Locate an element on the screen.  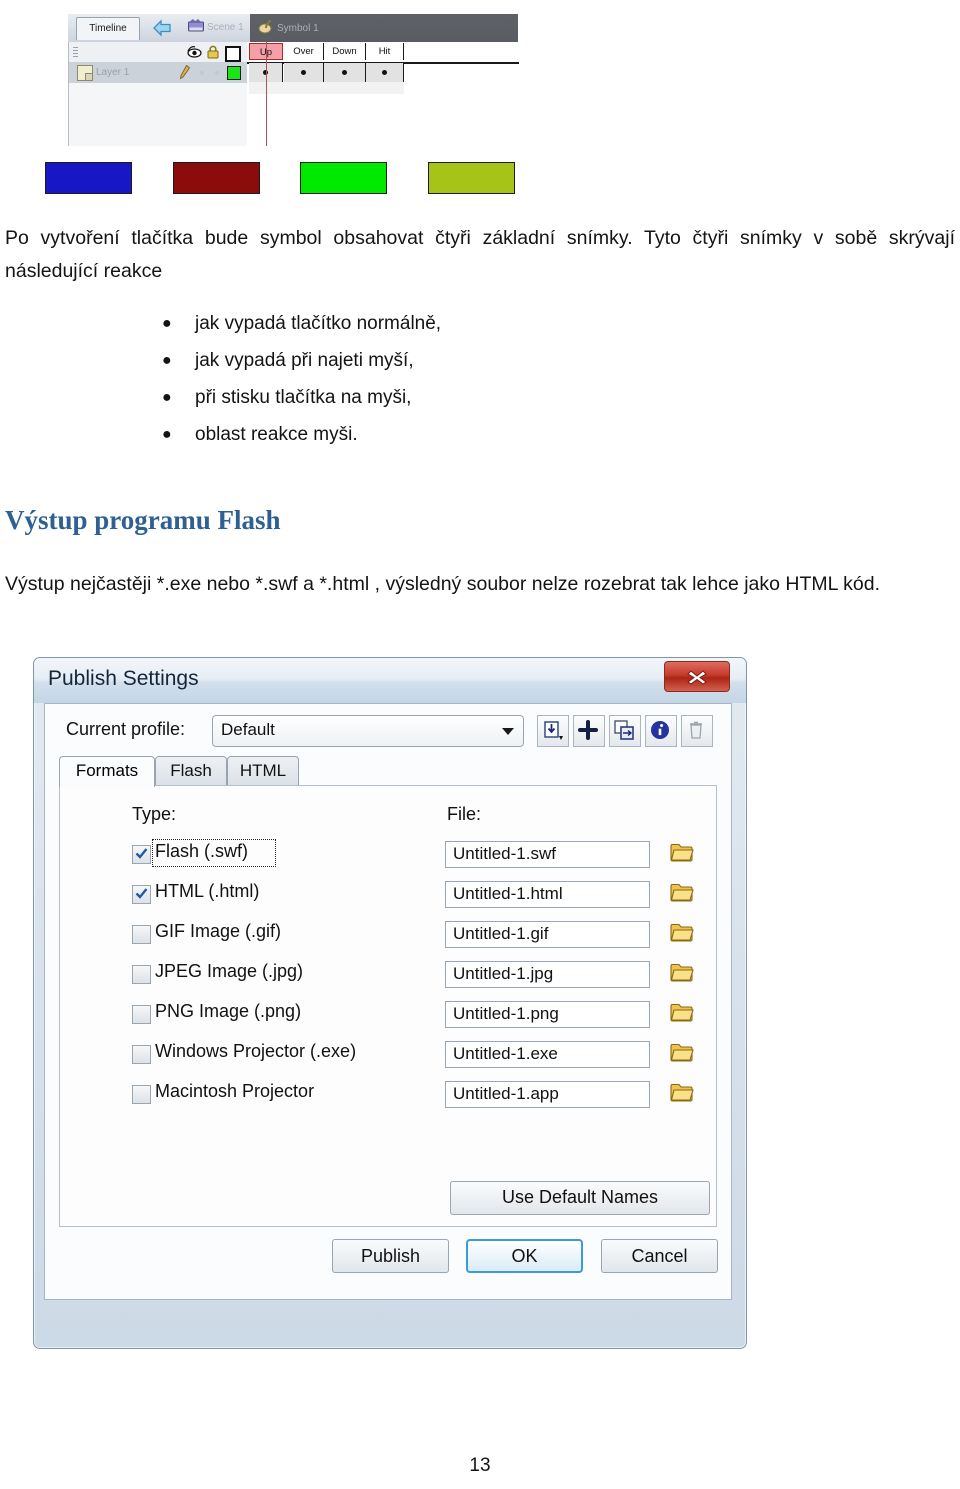
tab-timeline: Timeline is located at coordinates (108, 28).